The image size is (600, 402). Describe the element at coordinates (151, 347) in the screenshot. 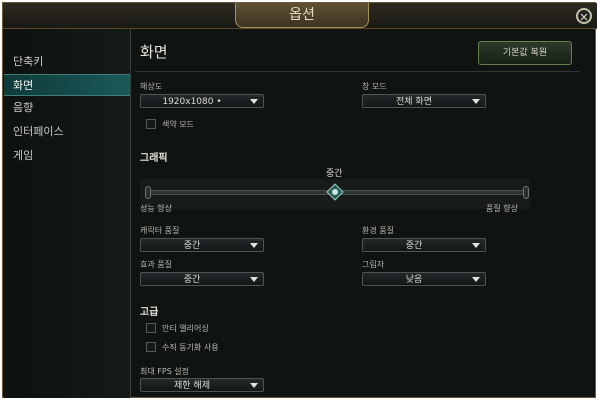

I see `vsync-checkbox` at that location.